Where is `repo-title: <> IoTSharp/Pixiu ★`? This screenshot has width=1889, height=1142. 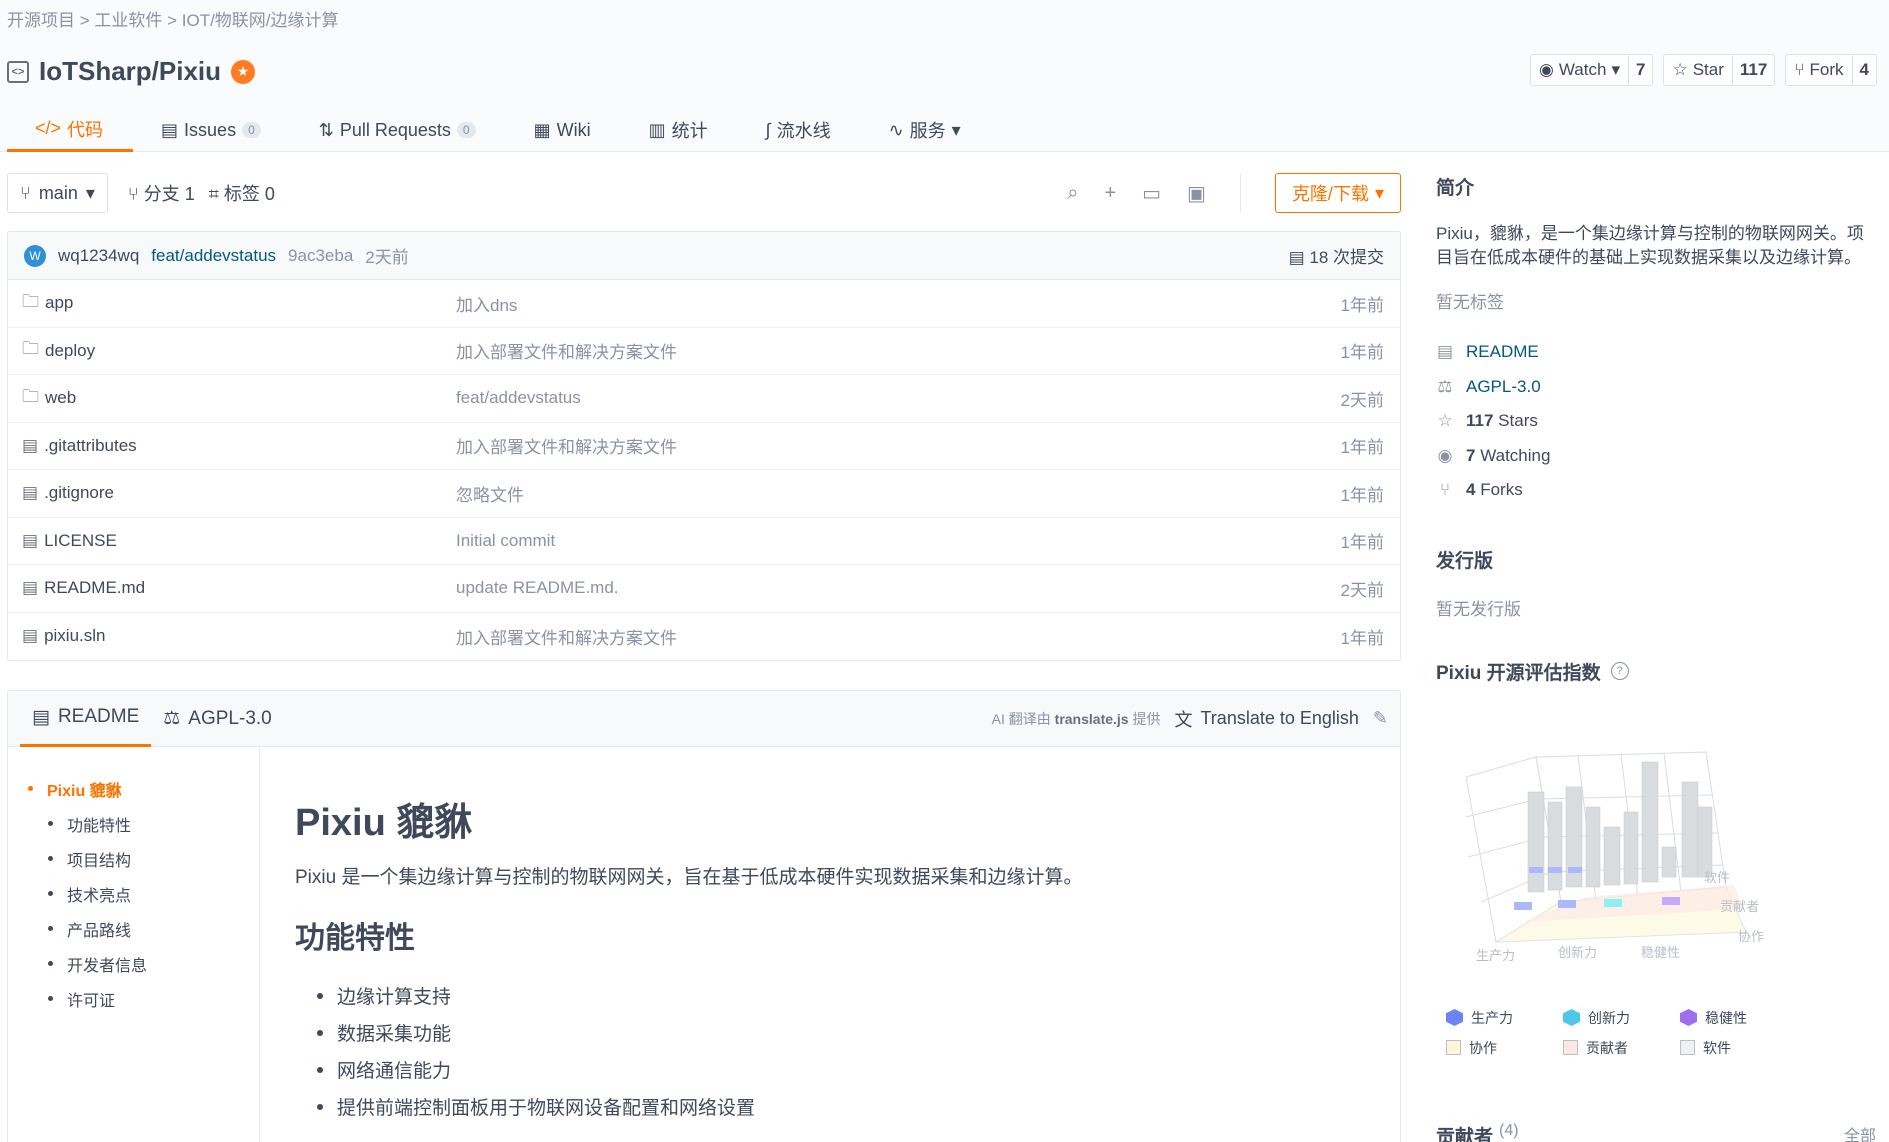 repo-title: <> IoTSharp/Pixiu ★ is located at coordinates (131, 71).